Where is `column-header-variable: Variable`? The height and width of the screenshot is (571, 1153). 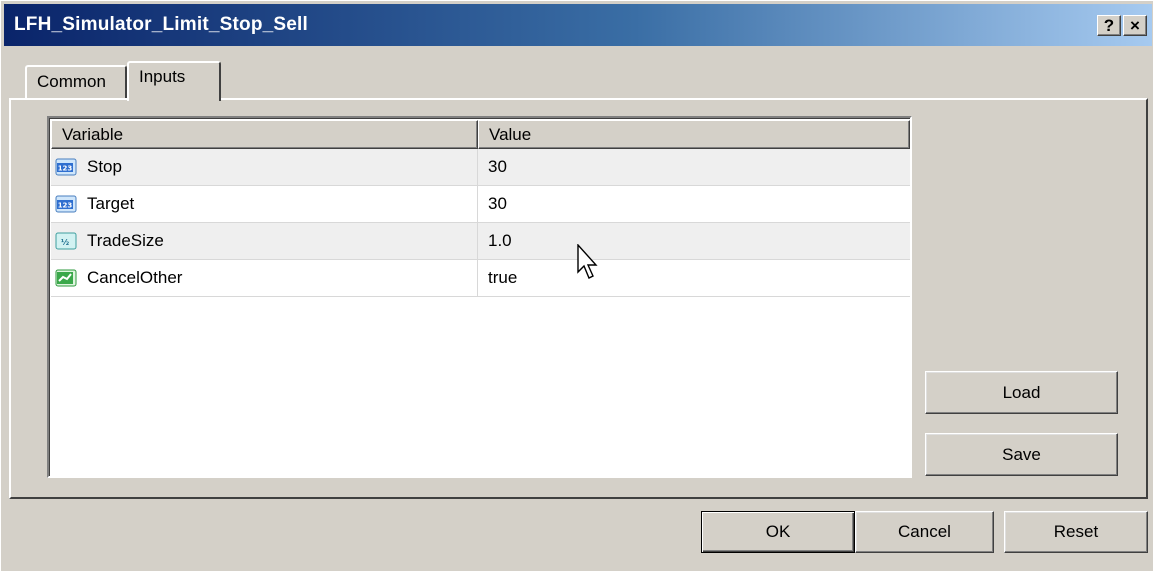 column-header-variable: Variable is located at coordinates (264, 134).